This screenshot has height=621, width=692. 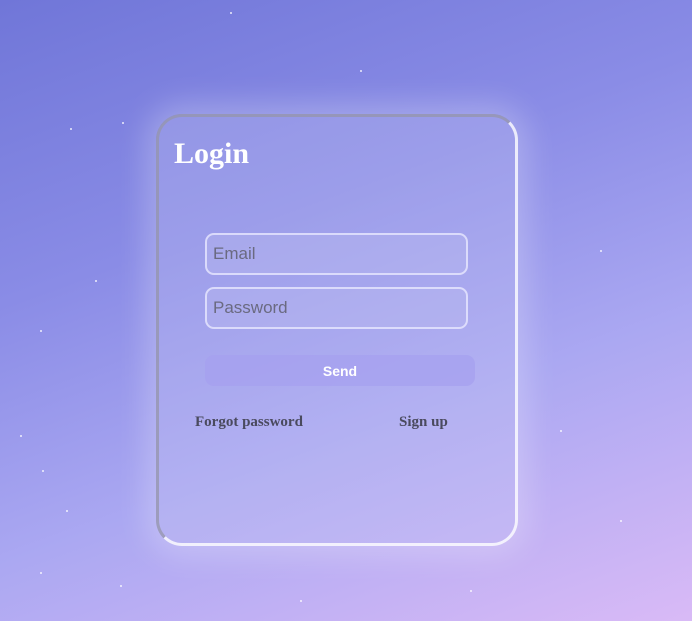 What do you see at coordinates (336, 254) in the screenshot?
I see `email-input` at bounding box center [336, 254].